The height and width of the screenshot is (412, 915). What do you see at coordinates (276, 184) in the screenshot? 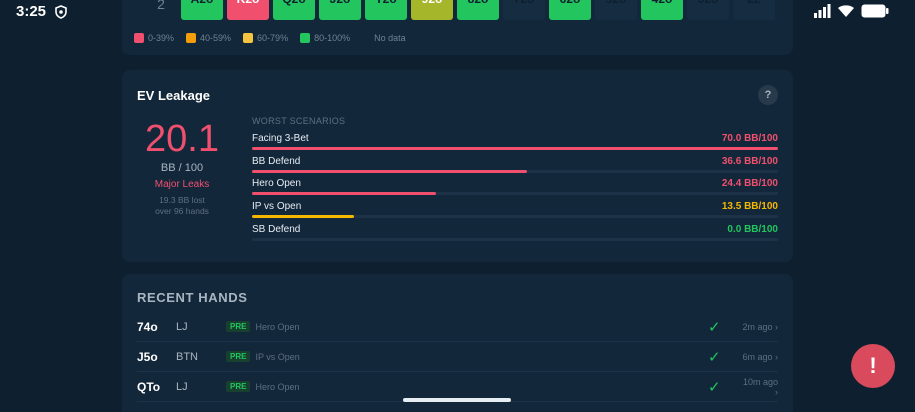
I see `scenario-name: Hero Open` at bounding box center [276, 184].